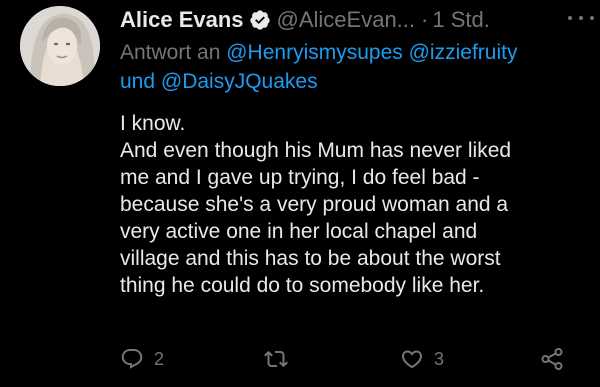  I want to click on like-count: 3, so click(439, 358).